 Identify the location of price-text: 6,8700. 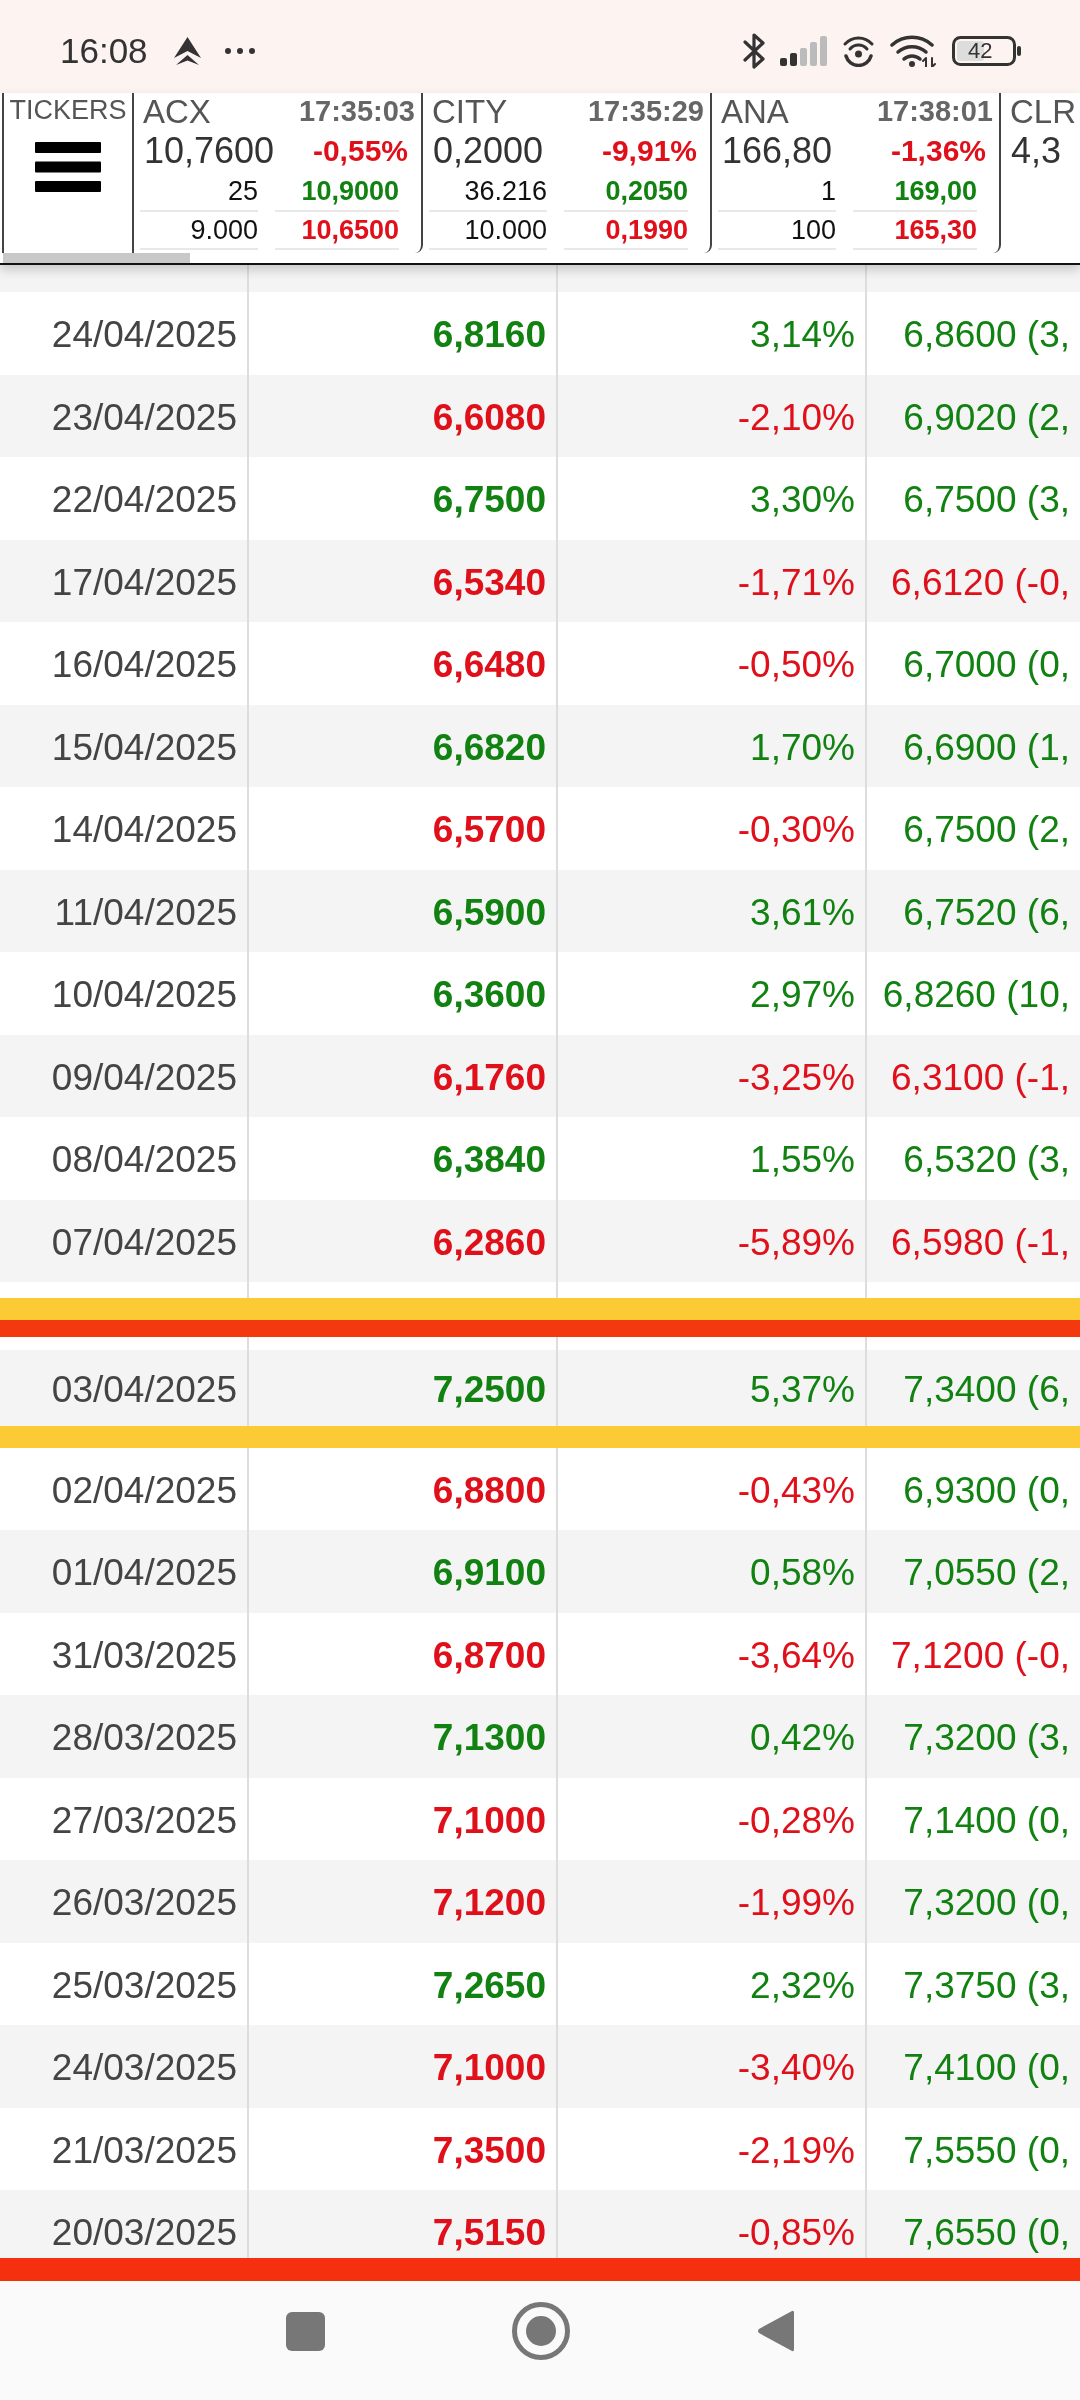
(489, 1655).